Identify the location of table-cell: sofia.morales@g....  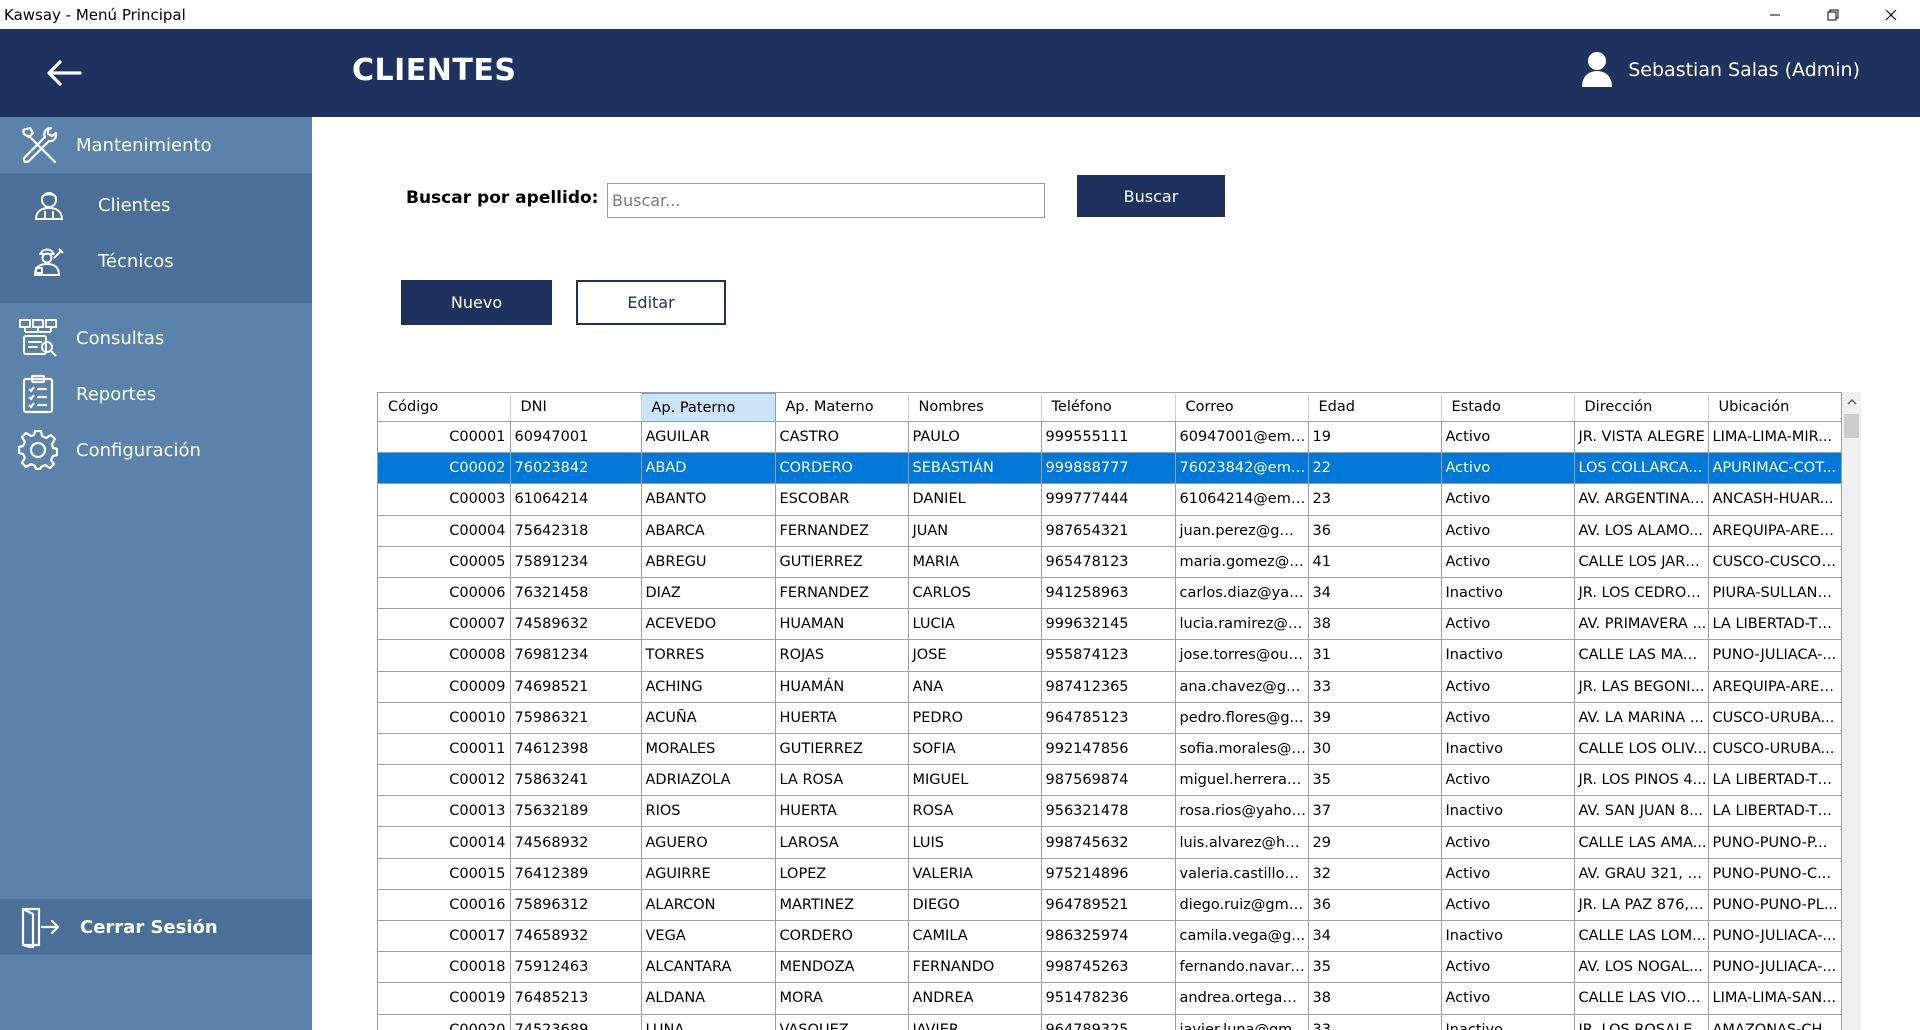
(1242, 749).